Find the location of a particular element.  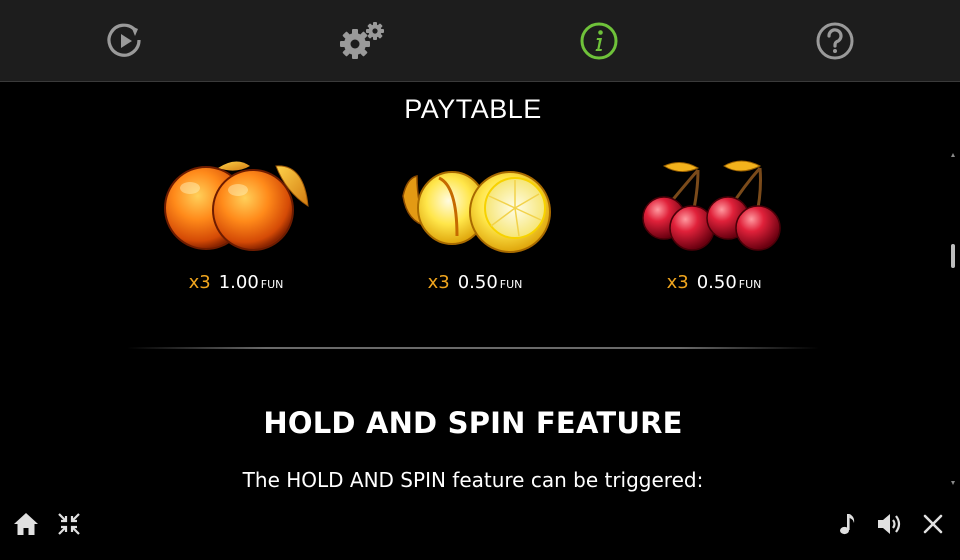

home-icon is located at coordinates (26, 524).